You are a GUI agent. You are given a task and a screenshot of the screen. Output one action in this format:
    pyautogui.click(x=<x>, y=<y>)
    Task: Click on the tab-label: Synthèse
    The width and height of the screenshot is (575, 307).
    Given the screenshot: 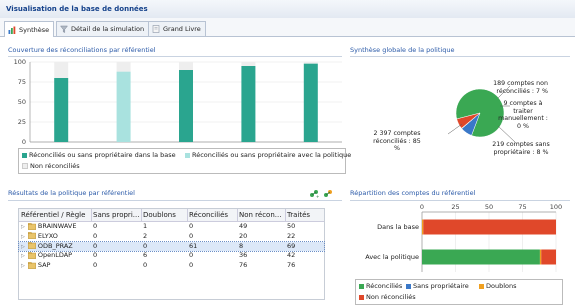 What is the action you would take?
    pyautogui.click(x=34, y=29)
    